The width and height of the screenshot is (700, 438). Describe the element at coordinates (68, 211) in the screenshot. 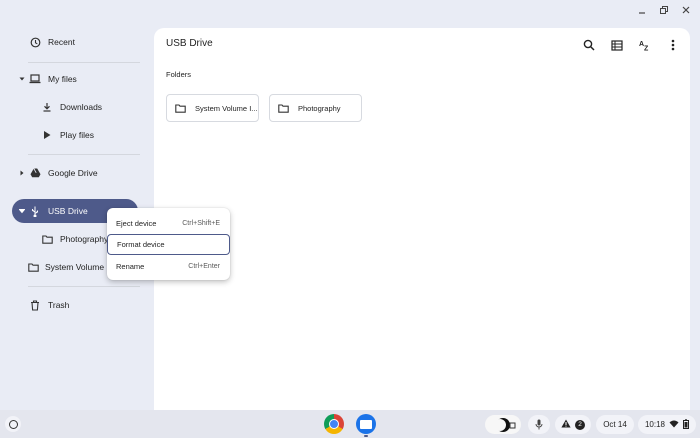

I see `sidebar-item-label: USB Drive` at that location.